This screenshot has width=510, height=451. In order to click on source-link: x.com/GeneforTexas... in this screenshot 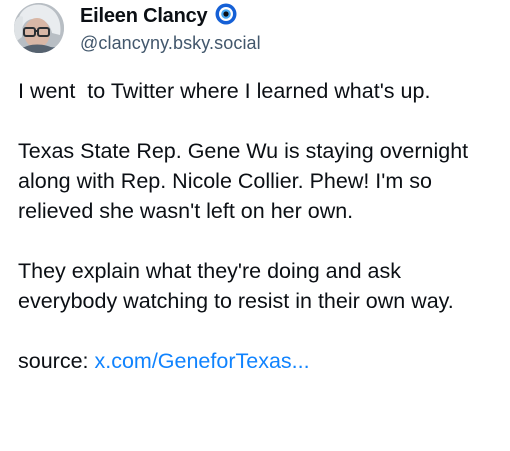, I will do `click(201, 361)`.